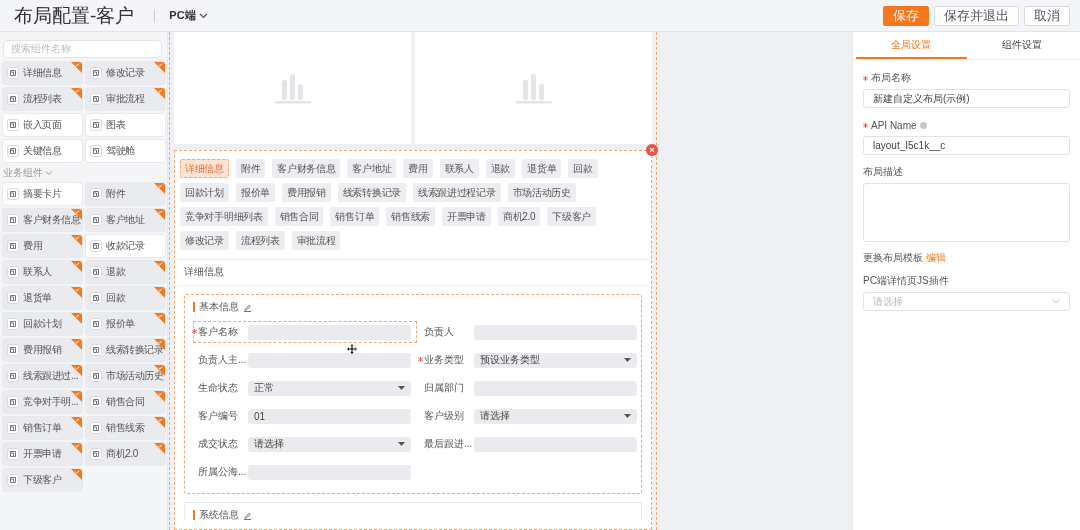 This screenshot has width=1080, height=530. Describe the element at coordinates (42, 298) in the screenshot. I see `component-card: 退货单` at that location.